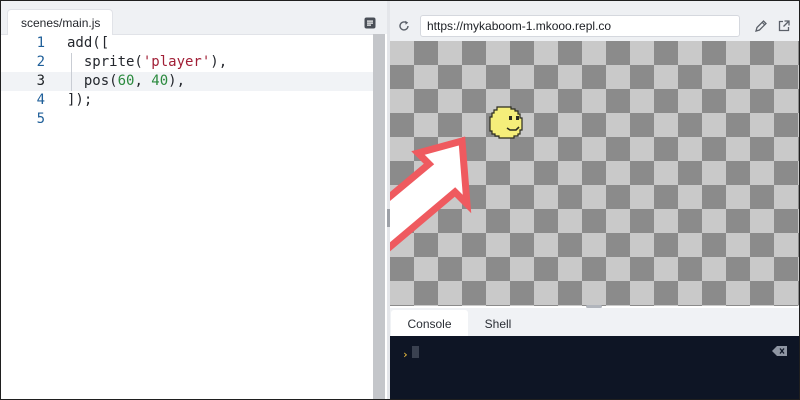  Describe the element at coordinates (187, 119) in the screenshot. I see `code-line: 5` at that location.